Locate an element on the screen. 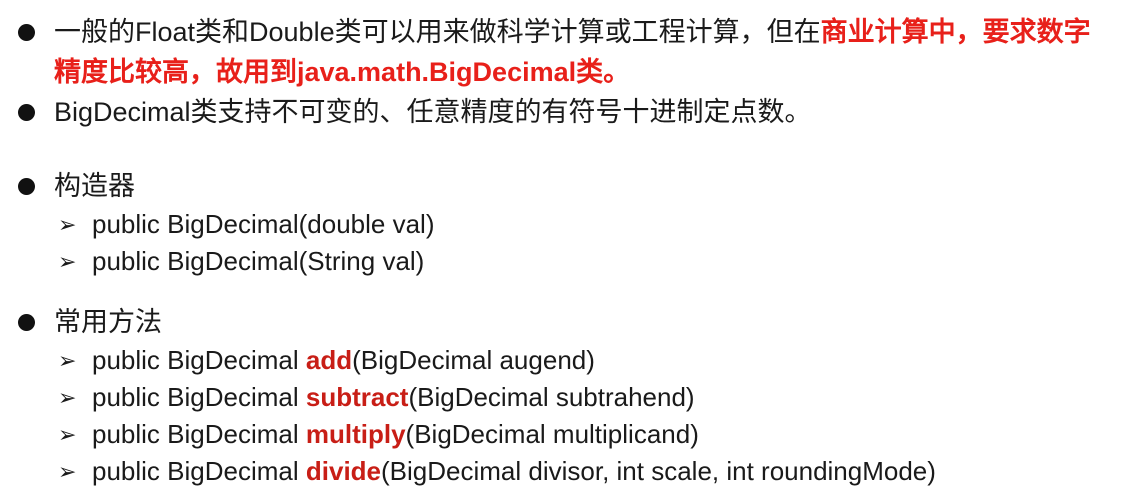 Image resolution: width=1124 pixels, height=494 pixels. method-params: (BigDecimal augend) is located at coordinates (473, 360).